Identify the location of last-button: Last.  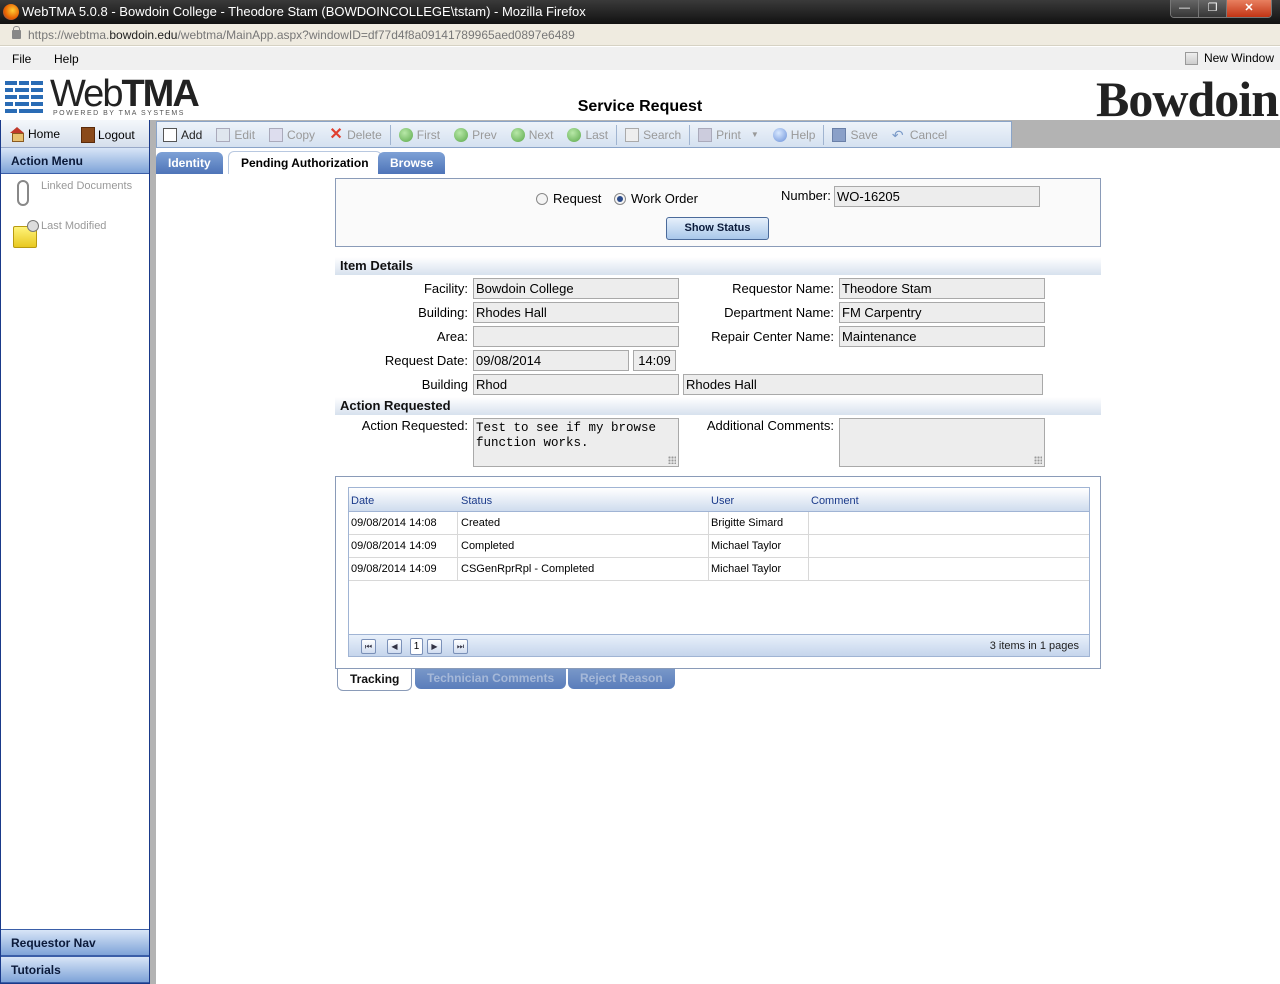
(588, 134).